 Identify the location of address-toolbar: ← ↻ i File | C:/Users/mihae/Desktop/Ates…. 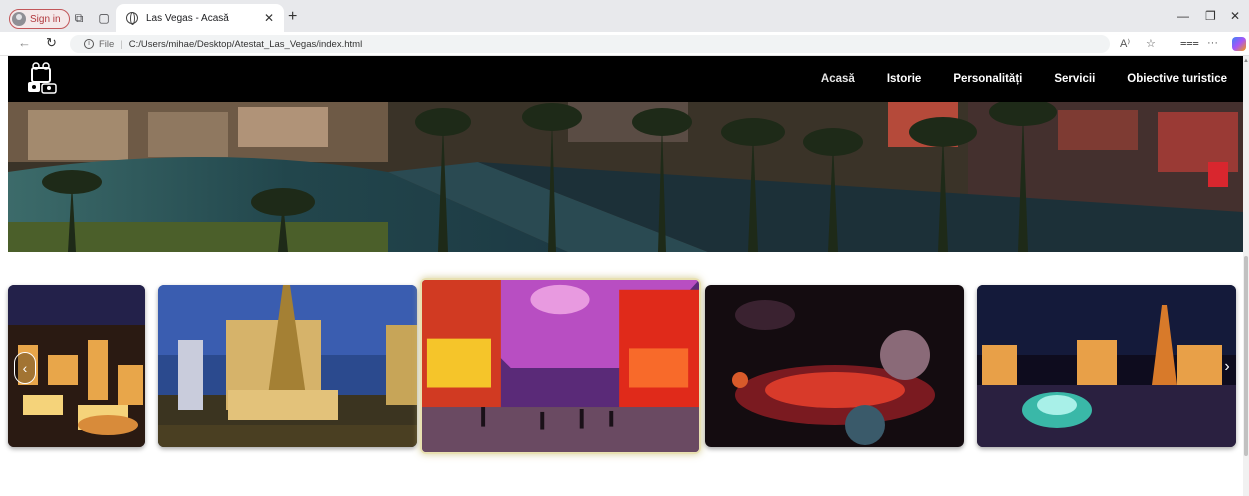
(624, 44).